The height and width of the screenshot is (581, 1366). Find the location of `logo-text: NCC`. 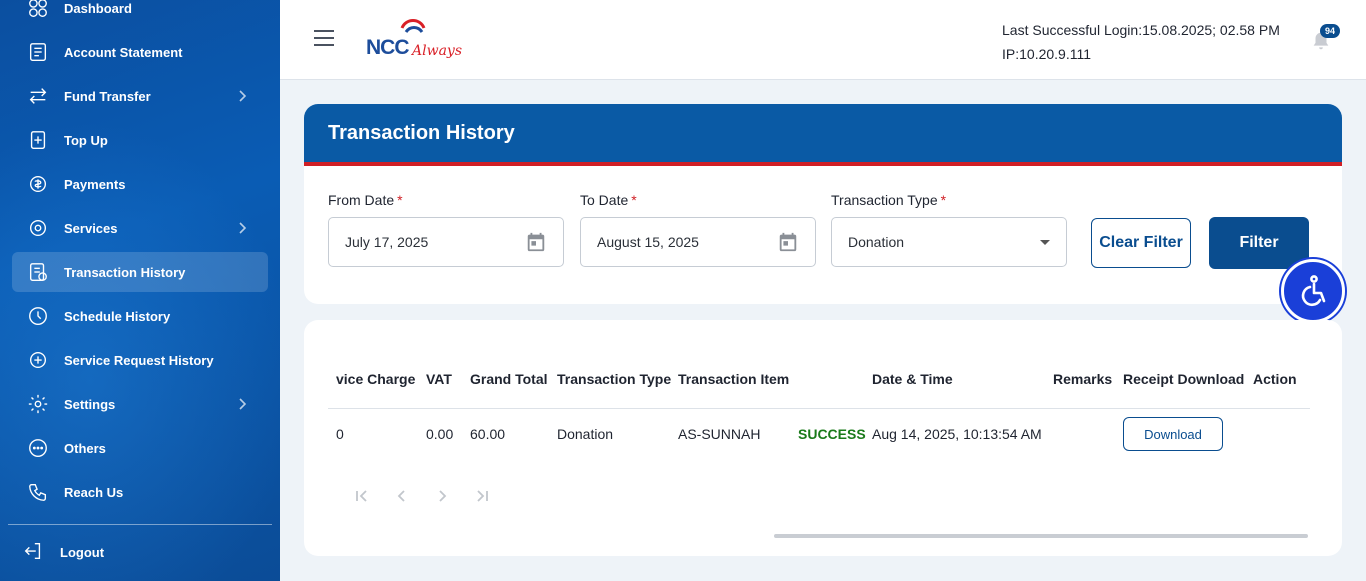

logo-text: NCC is located at coordinates (387, 47).